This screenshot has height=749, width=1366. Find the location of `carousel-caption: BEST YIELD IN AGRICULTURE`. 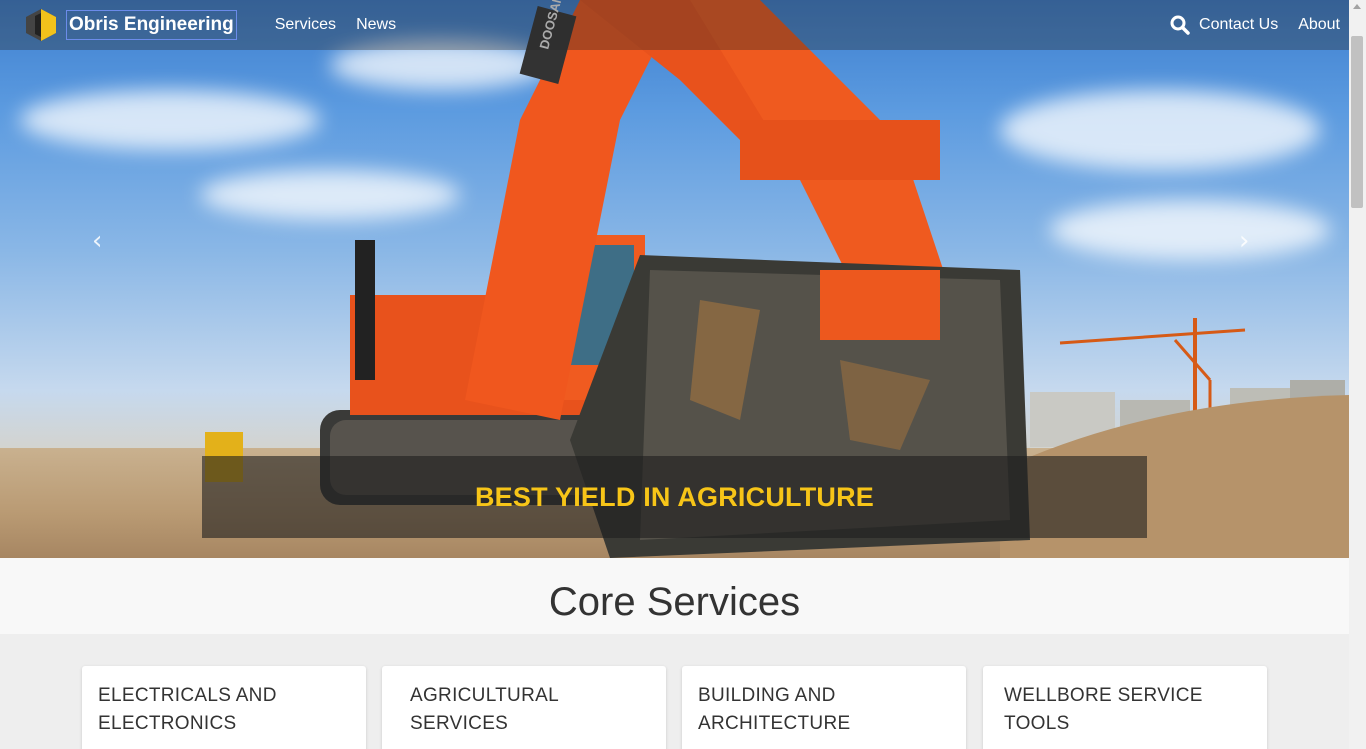

carousel-caption: BEST YIELD IN AGRICULTURE is located at coordinates (674, 497).